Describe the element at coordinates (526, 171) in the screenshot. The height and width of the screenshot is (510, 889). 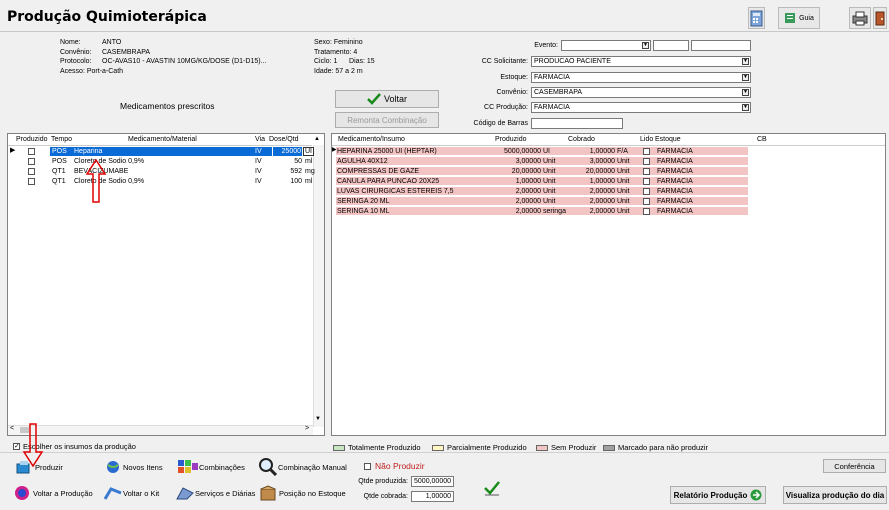
I see `produzido-value: 20,00000` at that location.